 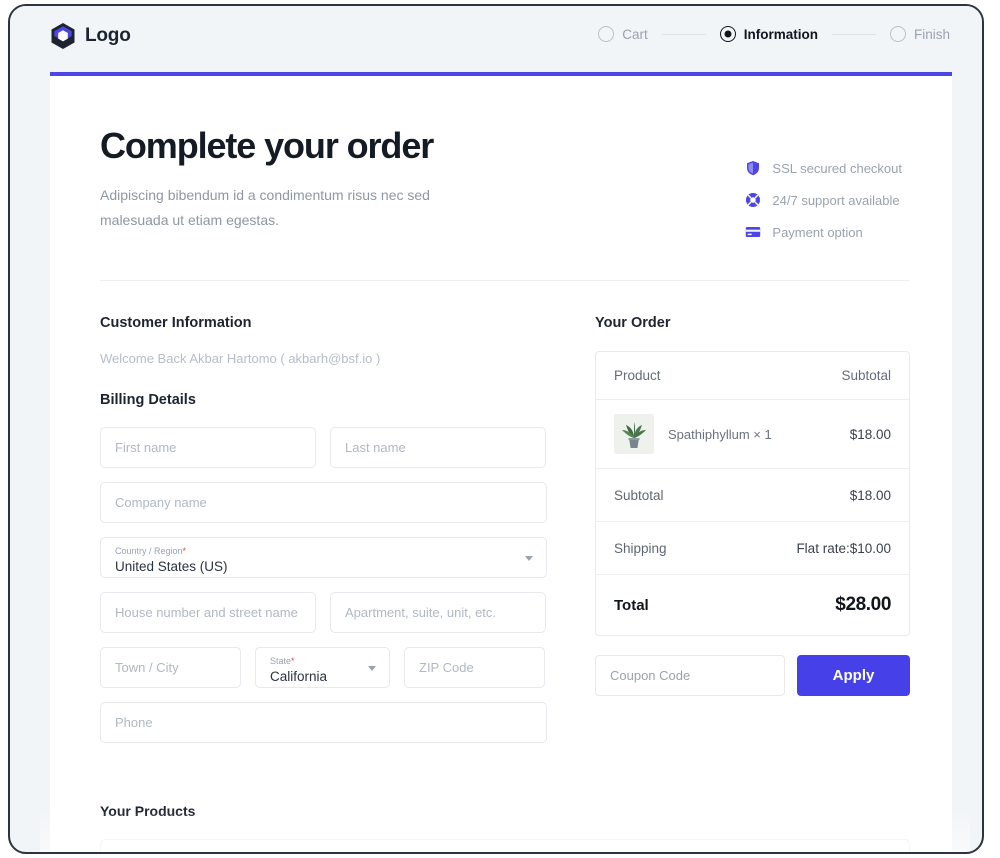 I want to click on order-subtotal-value: $18.00, so click(x=870, y=495).